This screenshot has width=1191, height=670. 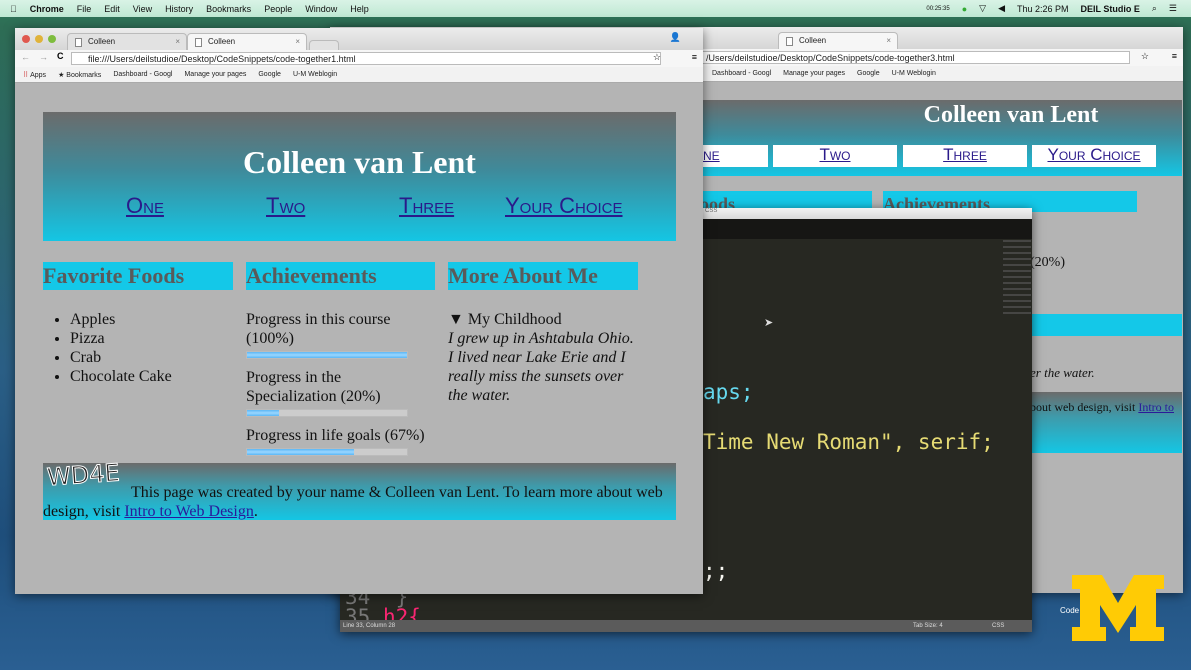 I want to click on menu-help: Help, so click(x=359, y=9).